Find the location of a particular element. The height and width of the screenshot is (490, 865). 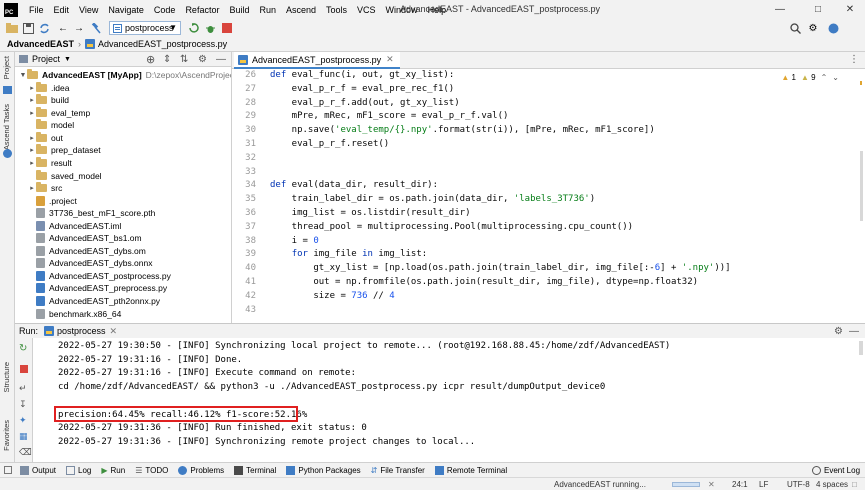

tab-output: Output is located at coordinates (38, 470).